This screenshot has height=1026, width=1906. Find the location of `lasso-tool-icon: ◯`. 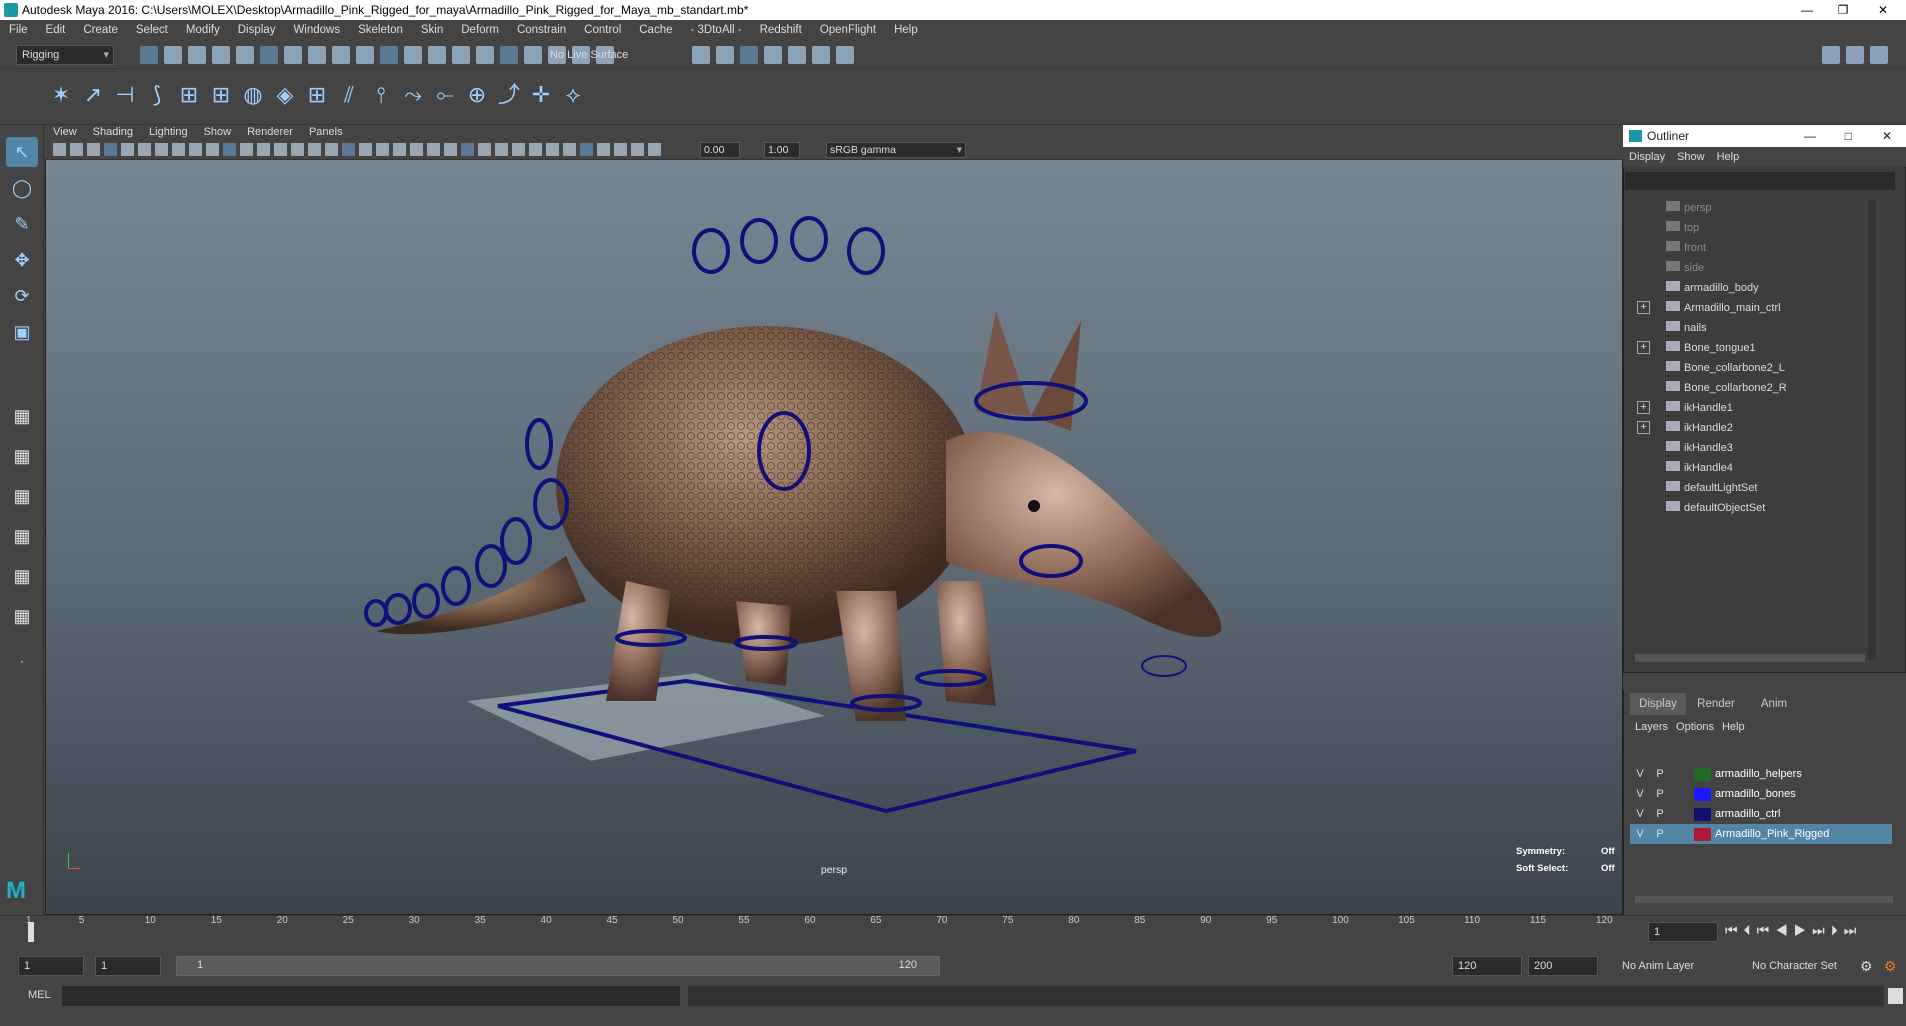

lasso-tool-icon: ◯ is located at coordinates (22, 188).